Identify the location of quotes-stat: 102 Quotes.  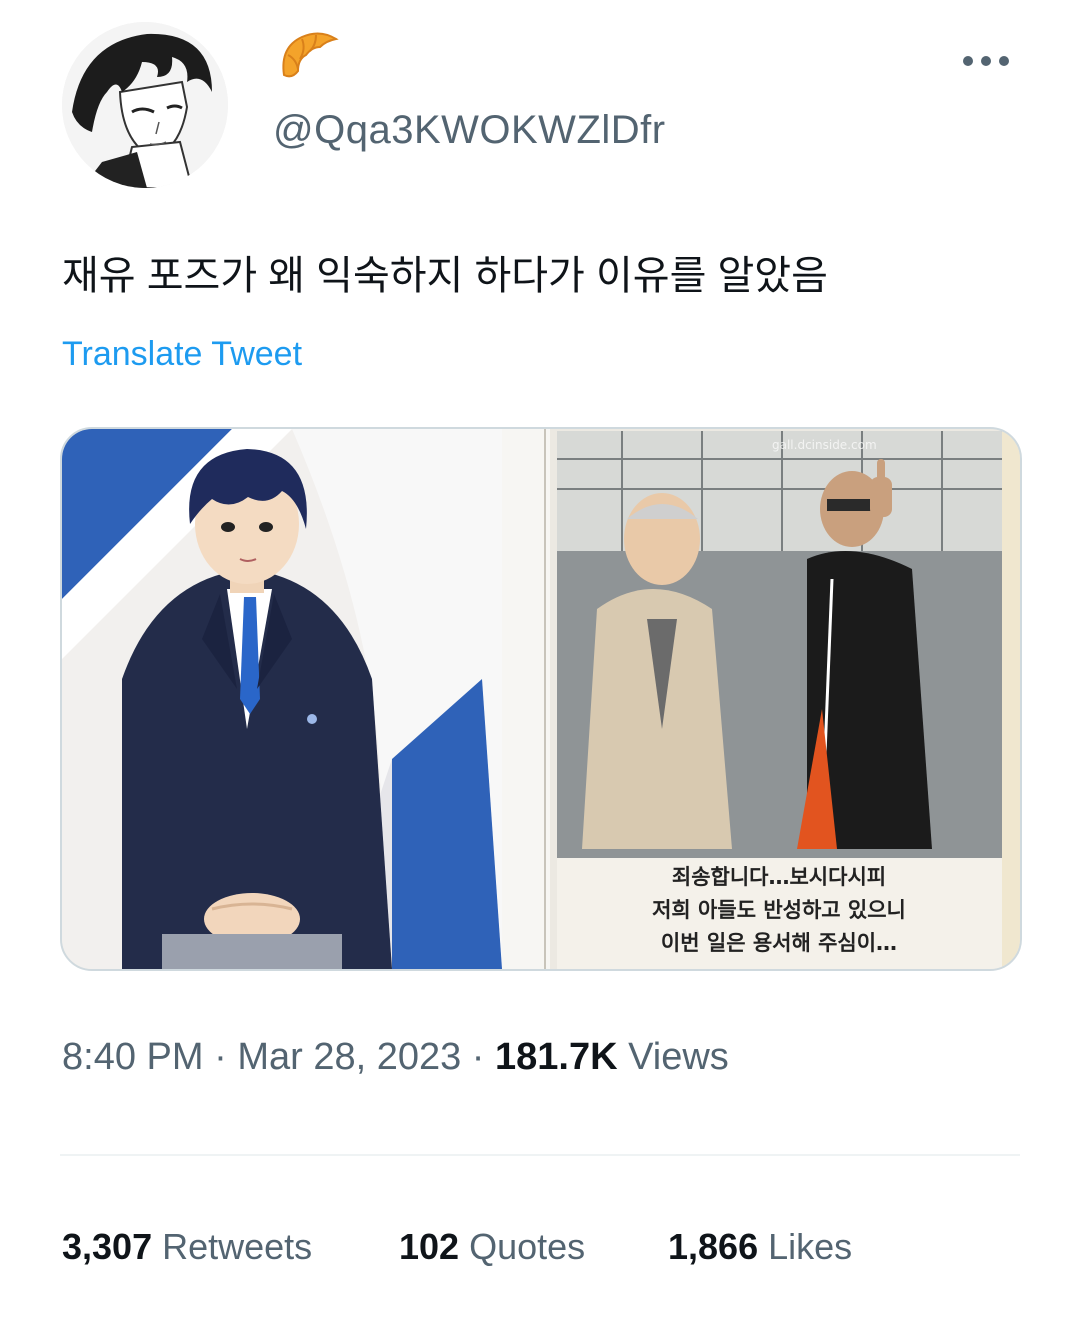
(492, 1247).